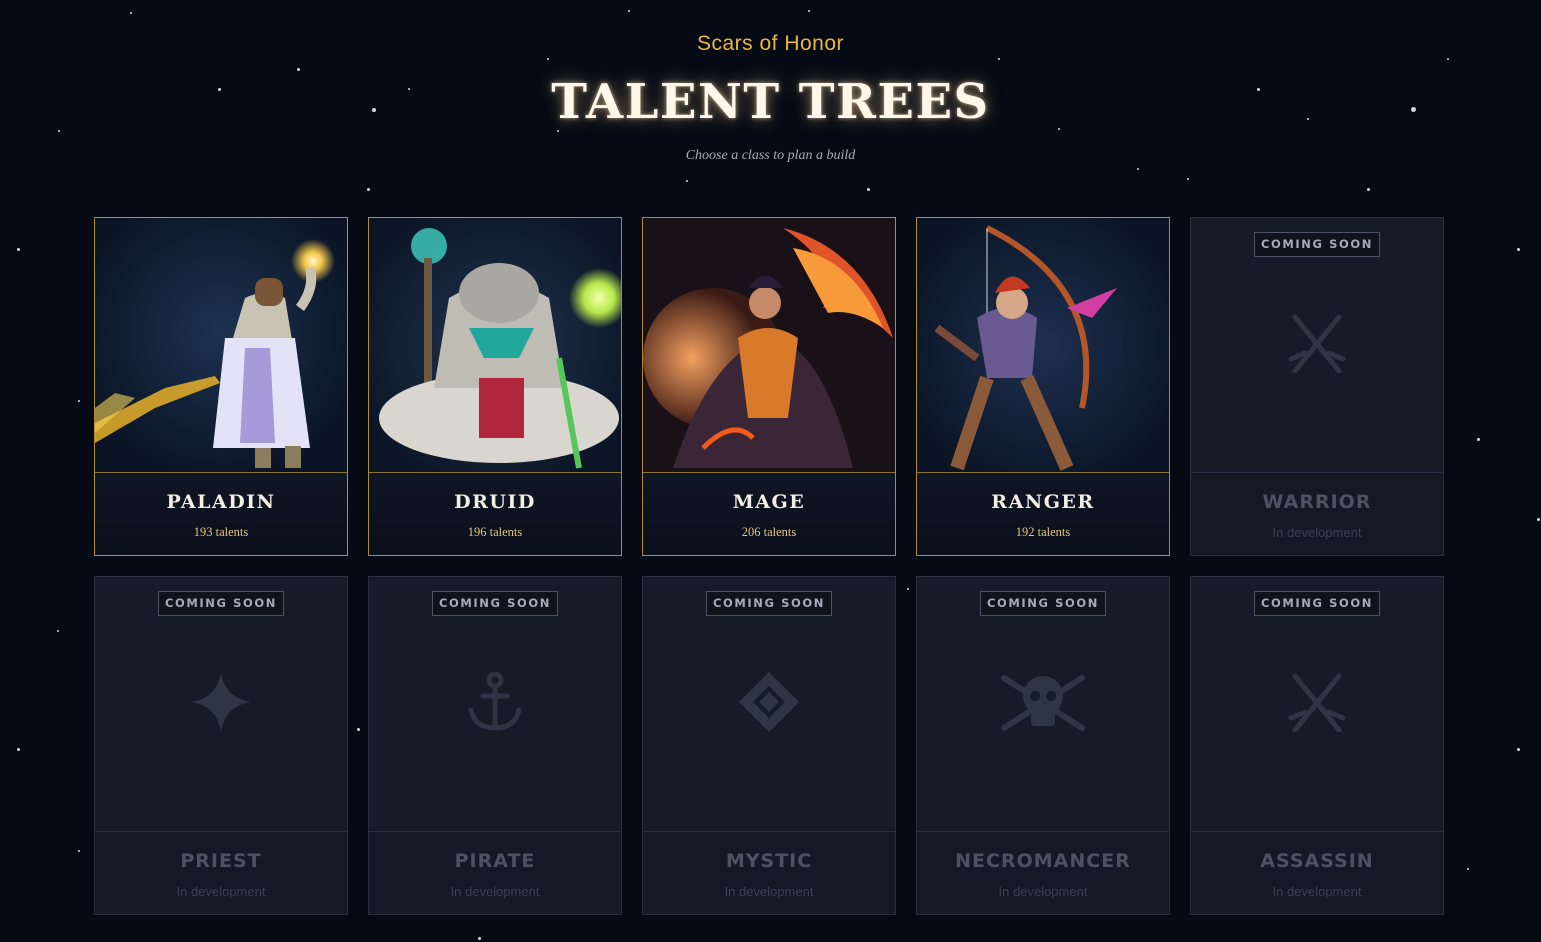  Describe the element at coordinates (495, 532) in the screenshot. I see `talent-count: 196 talents` at that location.